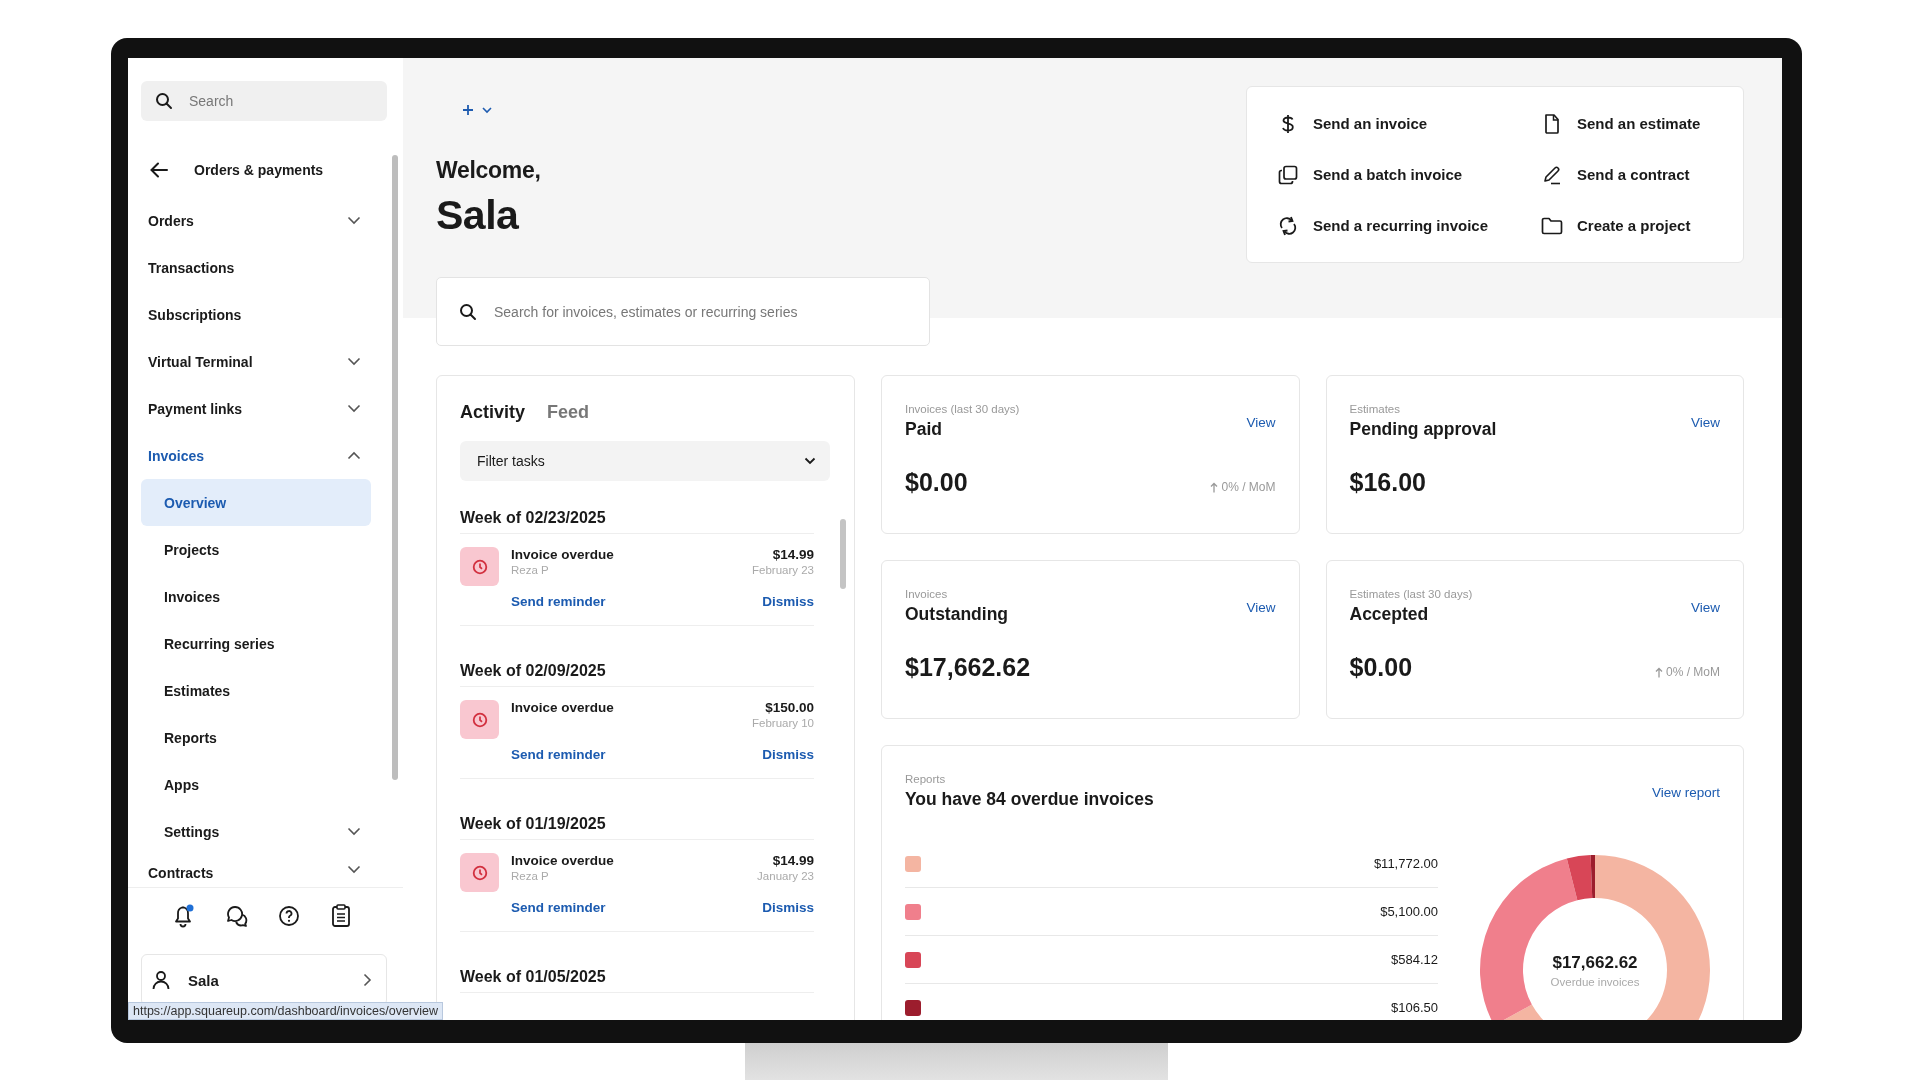 This screenshot has width=1920, height=1080. I want to click on tab: Feed, so click(568, 412).